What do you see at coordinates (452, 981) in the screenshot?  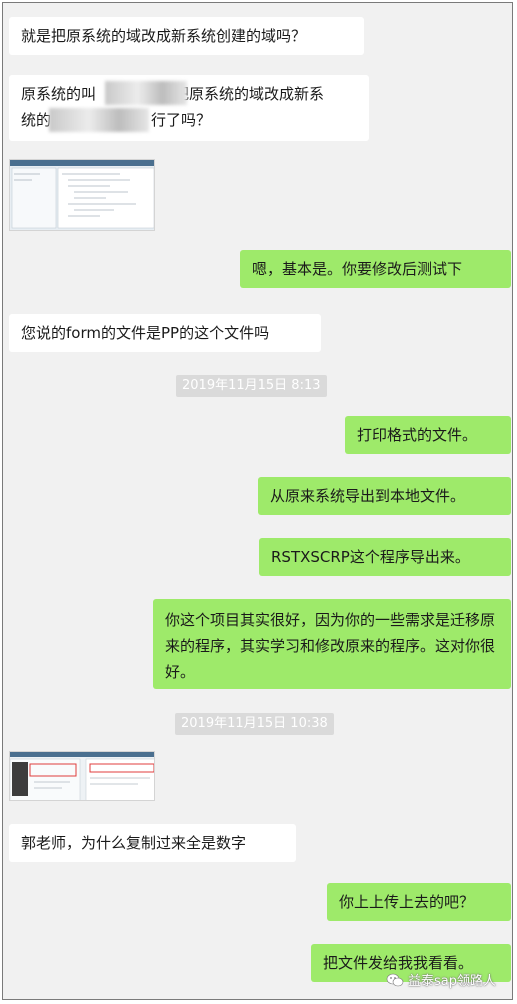 I see `watermark-text: 益泰sap领路人` at bounding box center [452, 981].